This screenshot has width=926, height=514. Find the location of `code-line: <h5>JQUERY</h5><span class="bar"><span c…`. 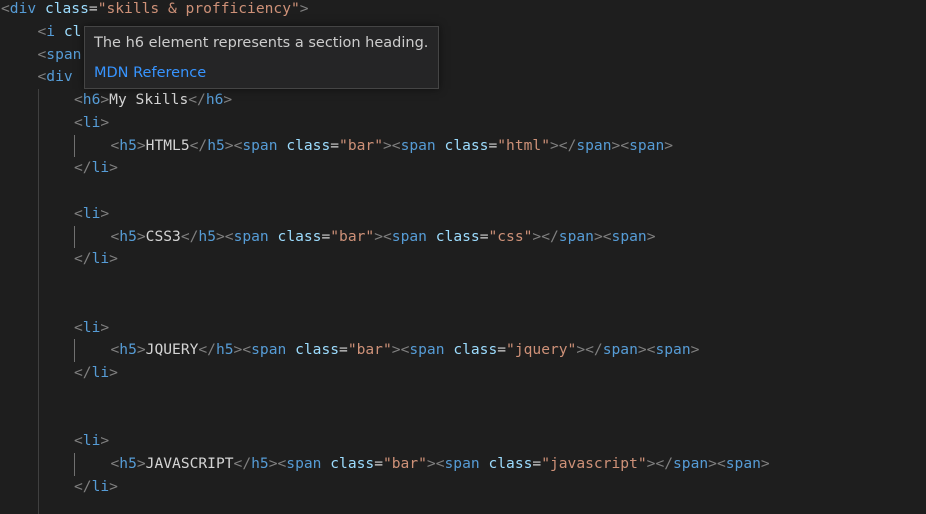

code-line: <h5>JQUERY</h5><span class="bar"><span c… is located at coordinates (463, 350).